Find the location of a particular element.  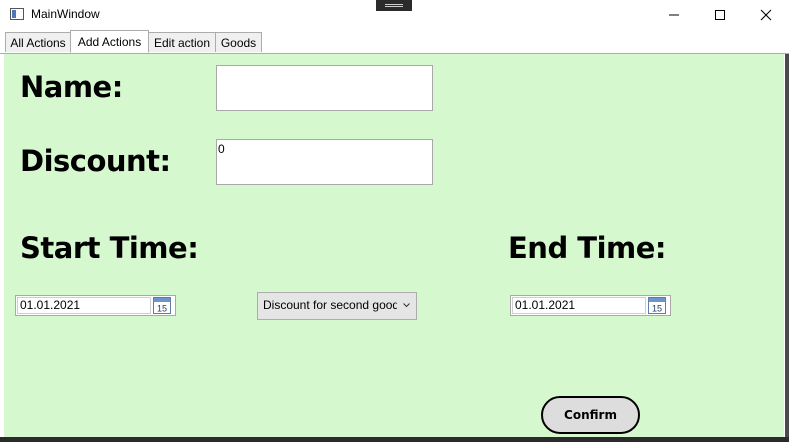

close-icon is located at coordinates (766, 15).